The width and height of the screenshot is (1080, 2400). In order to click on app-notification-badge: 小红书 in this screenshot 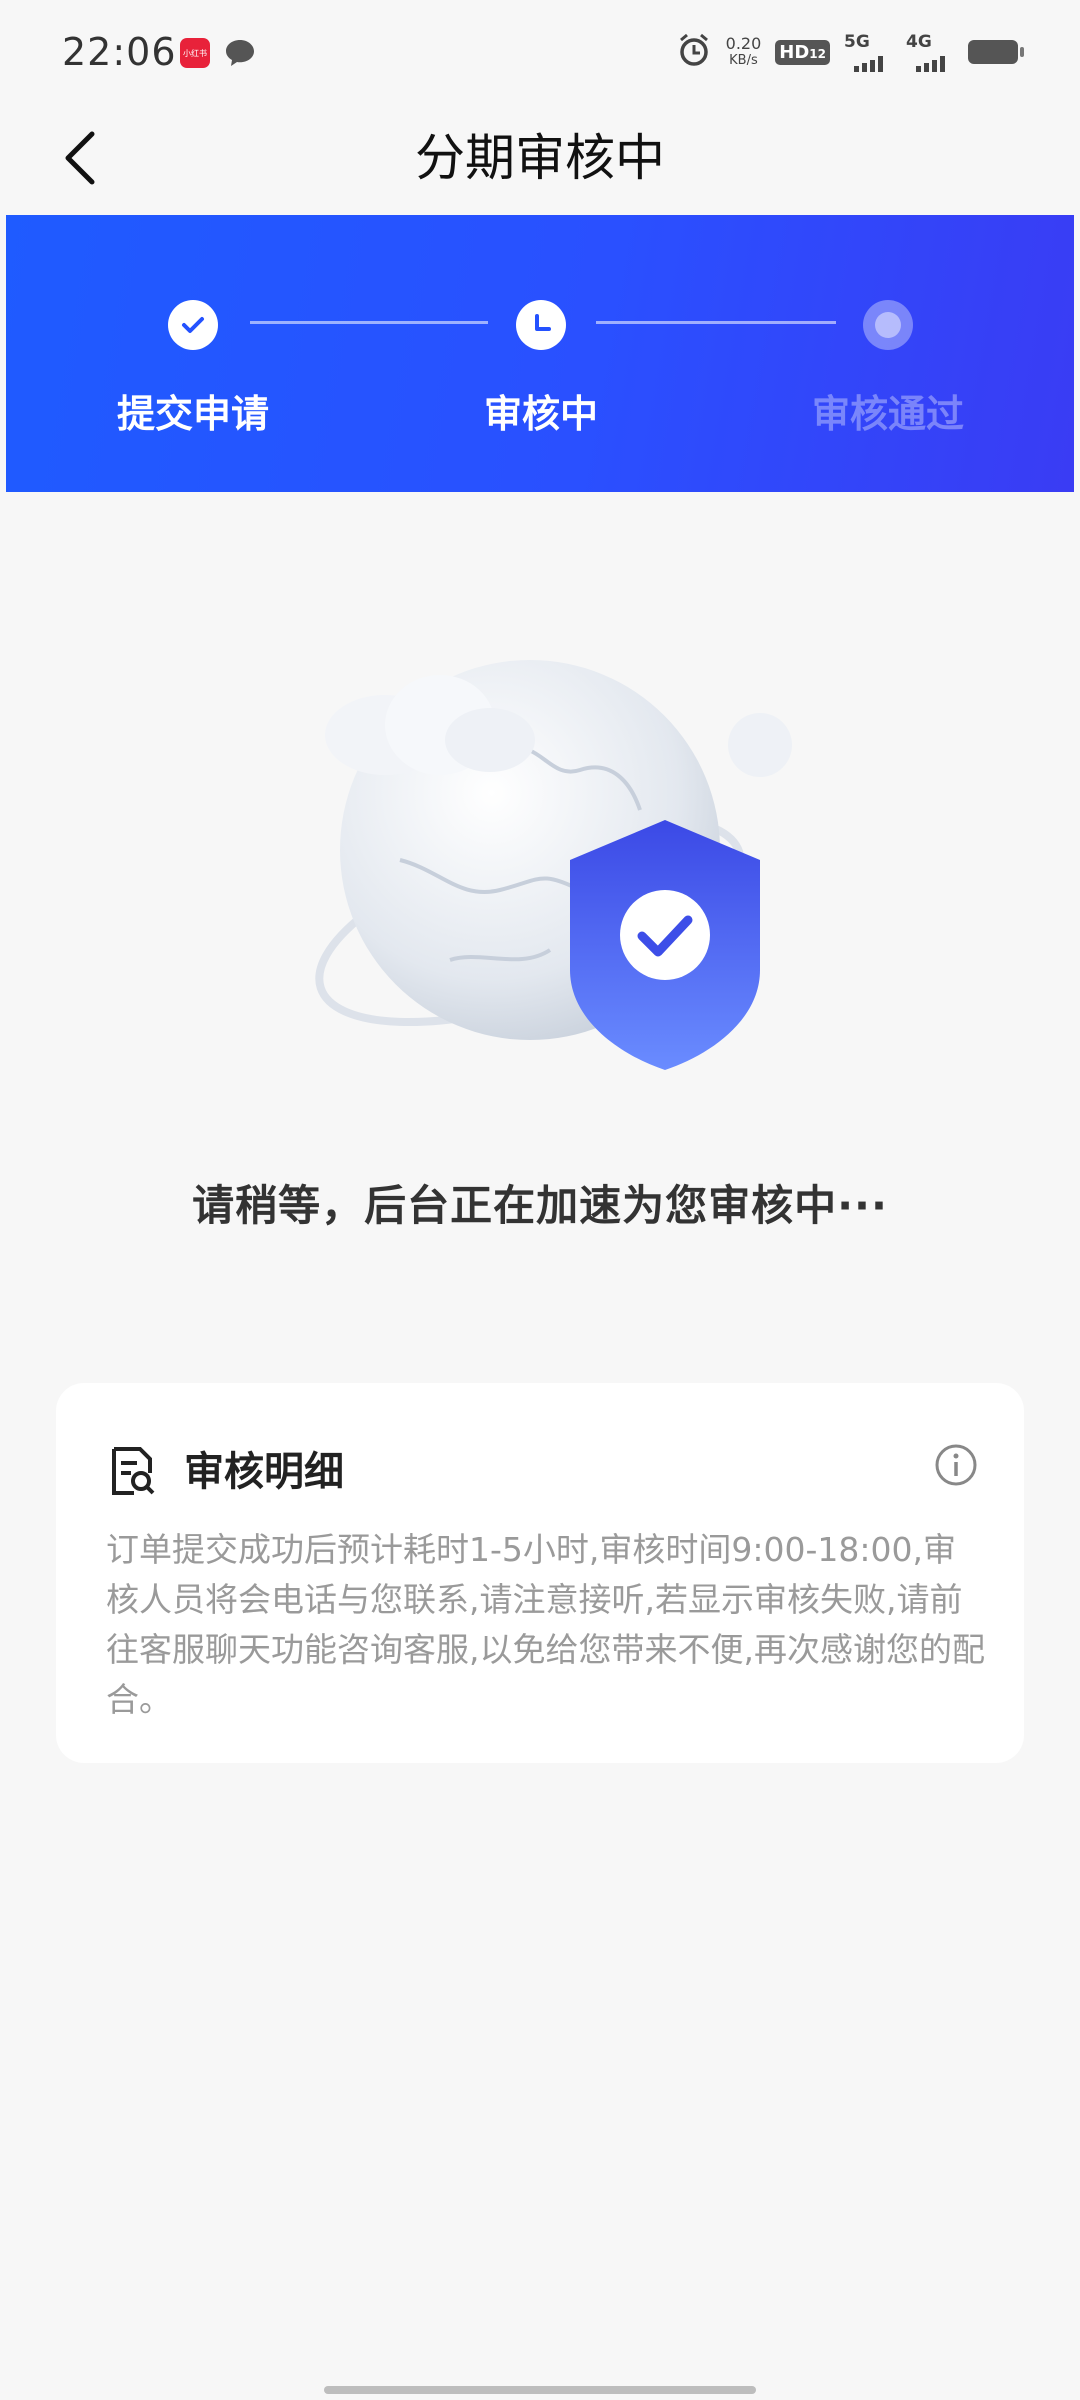, I will do `click(195, 53)`.